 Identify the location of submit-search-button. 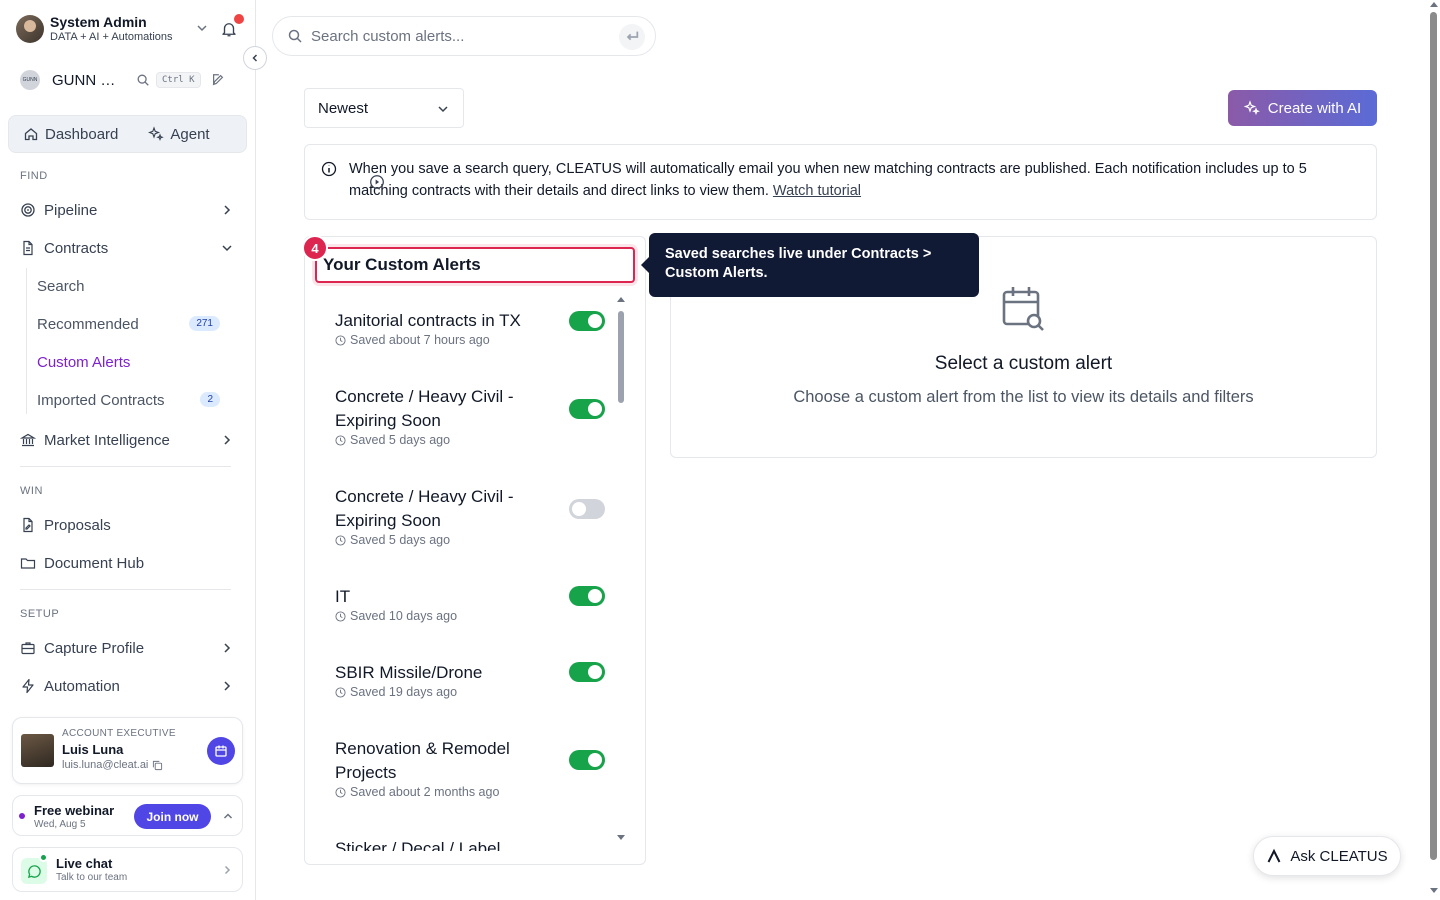
(632, 37).